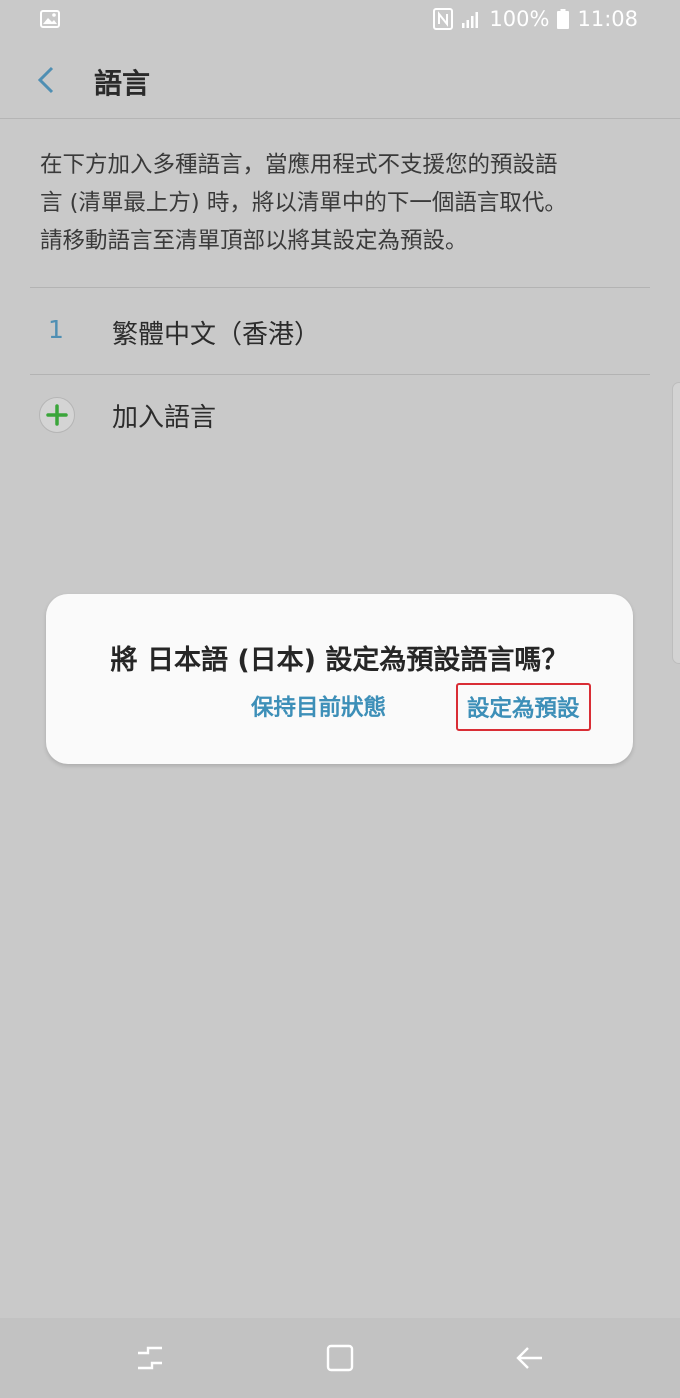  I want to click on dialog-message: 將 日本語 (日本) 設定為預設語言嗎？, so click(339, 660).